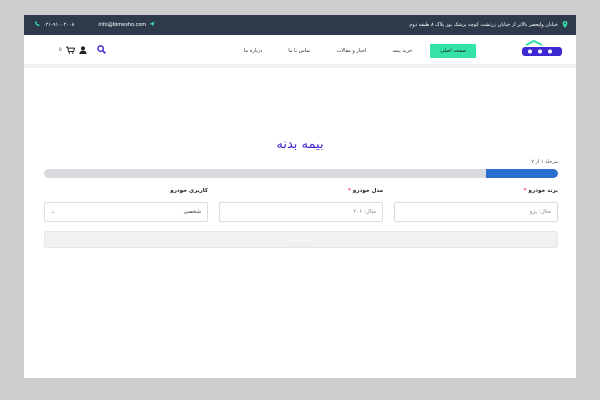 This screenshot has height=400, width=600. I want to click on nav-news: اخبار و مقالات, so click(352, 51).